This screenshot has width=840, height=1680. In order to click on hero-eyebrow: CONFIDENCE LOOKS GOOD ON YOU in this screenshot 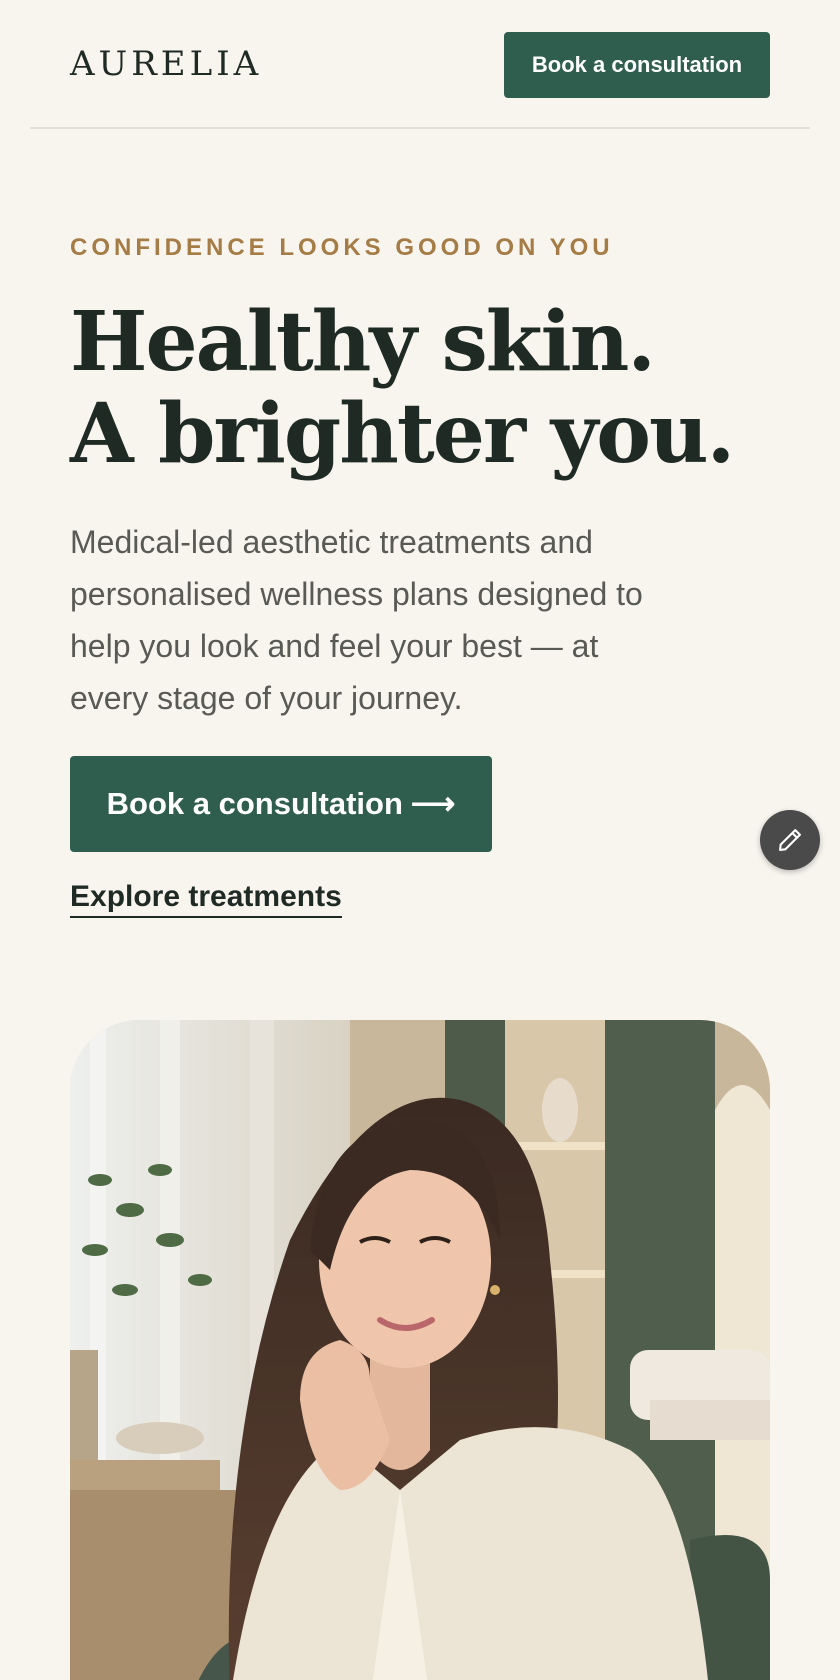, I will do `click(342, 247)`.